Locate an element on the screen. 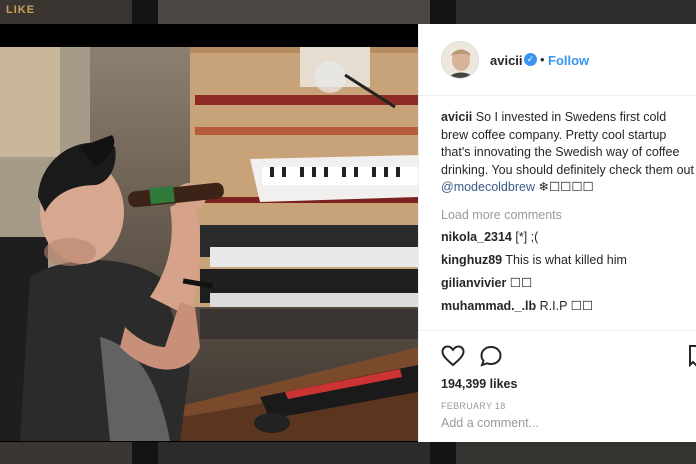  comment-text: ☐☐ is located at coordinates (521, 282).